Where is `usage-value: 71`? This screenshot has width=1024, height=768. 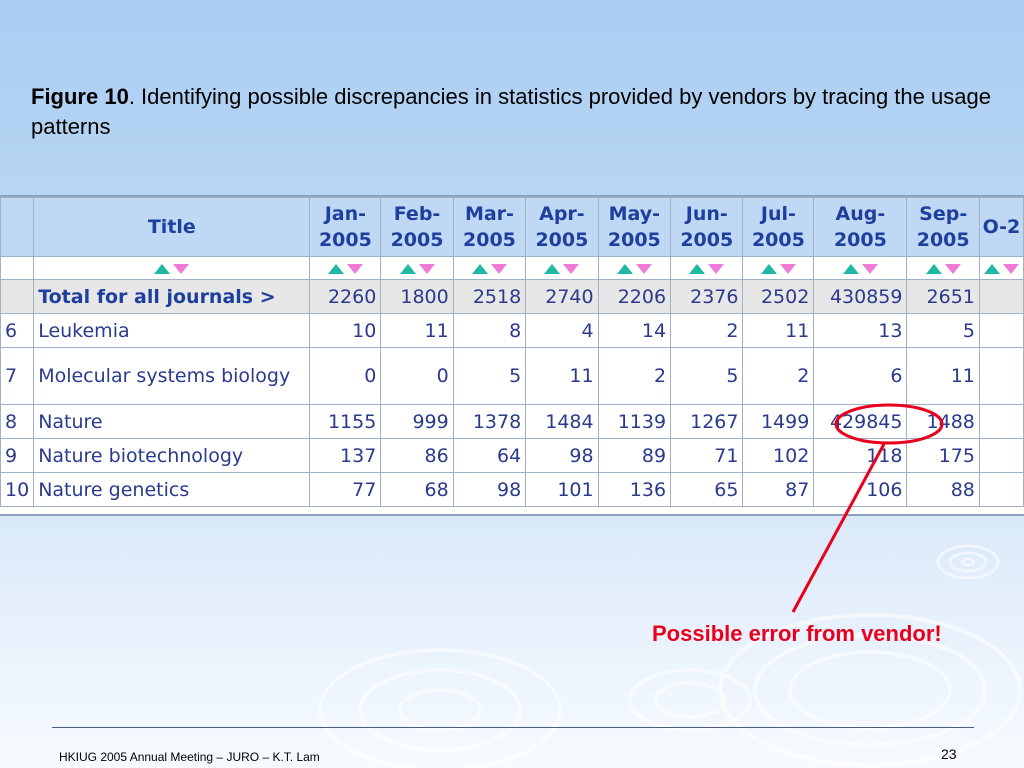 usage-value: 71 is located at coordinates (707, 455).